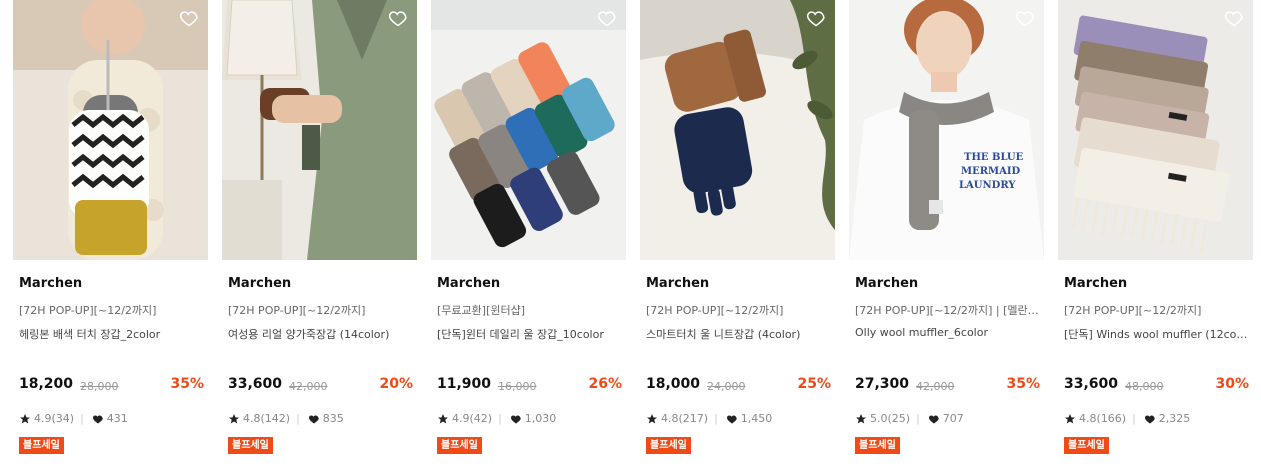 Image resolution: width=1261 pixels, height=473 pixels. I want to click on sale-price: 27,300, so click(882, 384).